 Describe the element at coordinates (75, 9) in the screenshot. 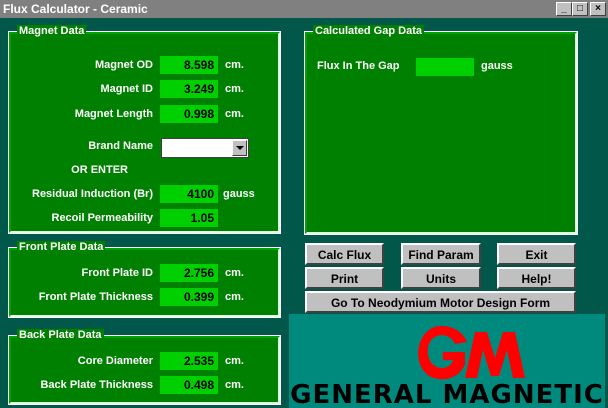

I see `window-title: Flux Calculator - Ceramic` at that location.